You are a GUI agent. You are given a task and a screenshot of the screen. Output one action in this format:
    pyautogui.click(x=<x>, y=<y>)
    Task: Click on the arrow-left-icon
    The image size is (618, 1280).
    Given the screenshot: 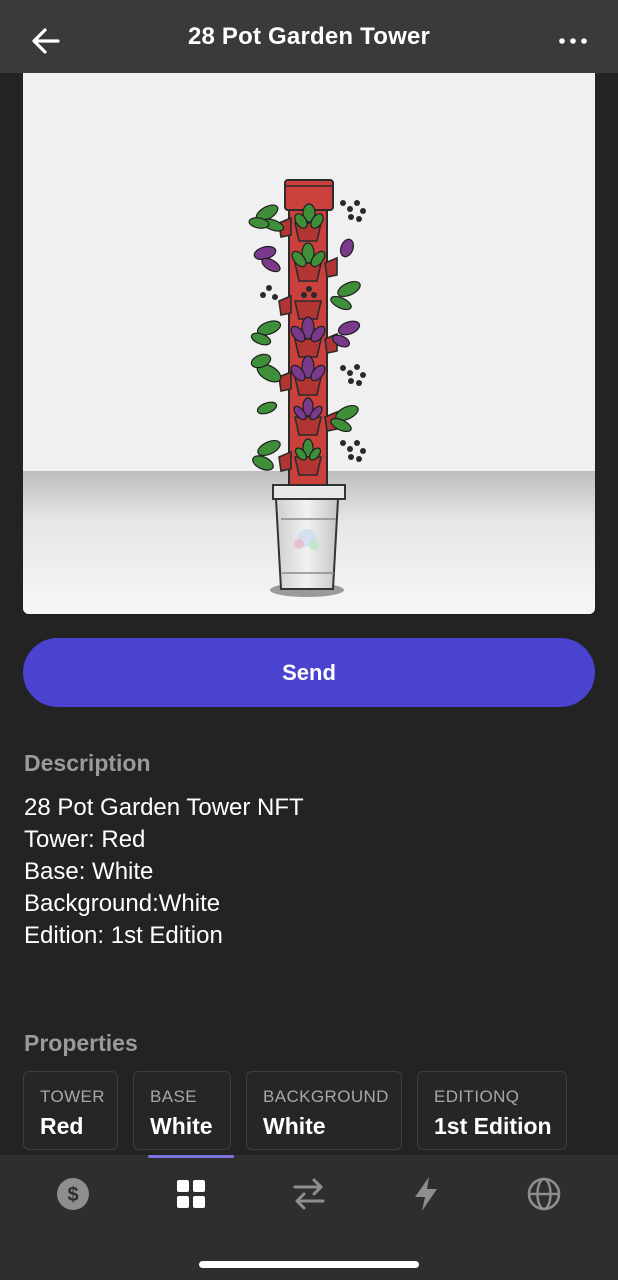 What is the action you would take?
    pyautogui.click(x=46, y=41)
    